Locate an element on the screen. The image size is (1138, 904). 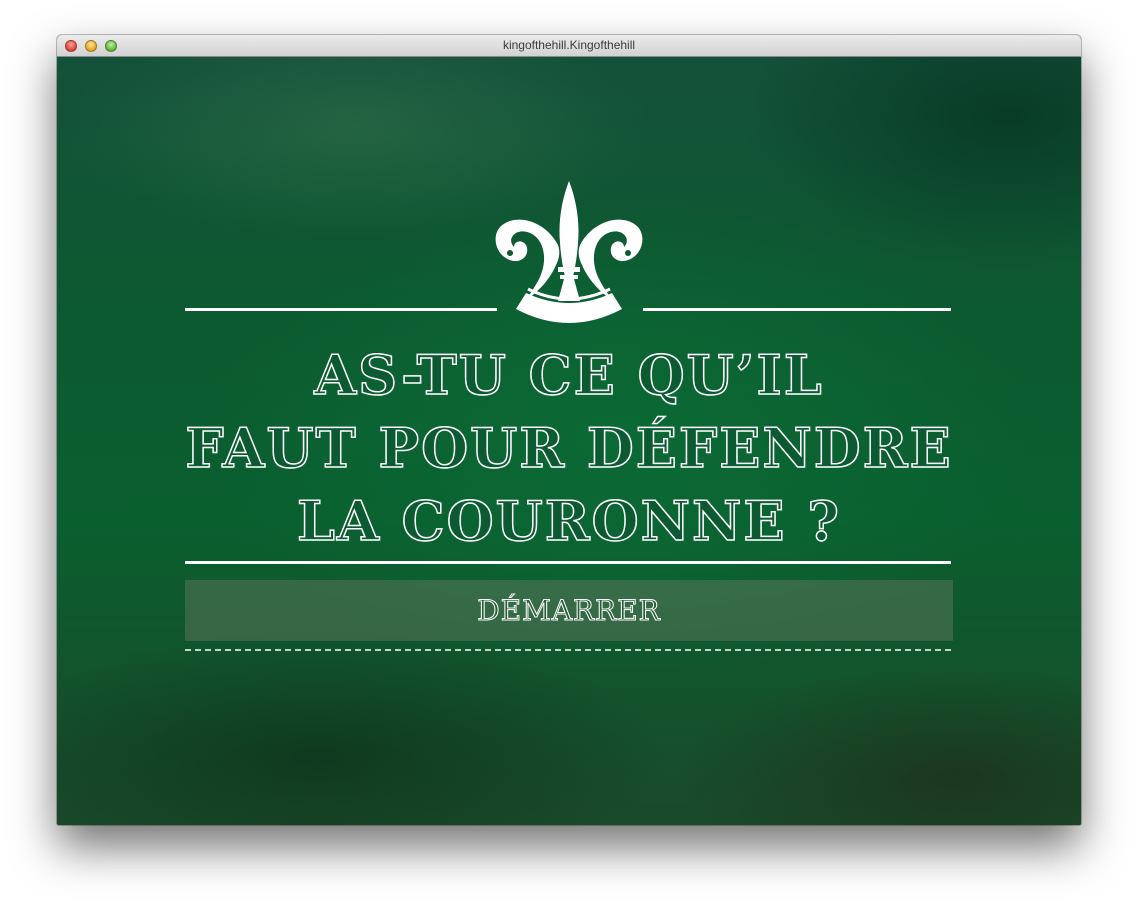
fleur-de-lis-icon is located at coordinates (569, 252).